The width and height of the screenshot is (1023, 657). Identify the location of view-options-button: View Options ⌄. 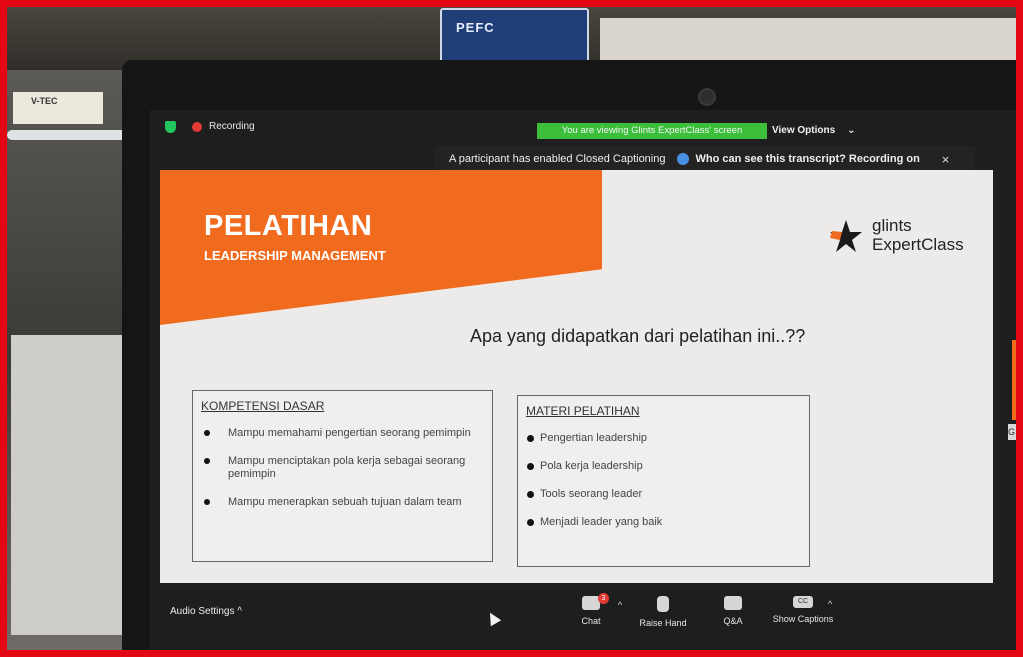
(814, 131).